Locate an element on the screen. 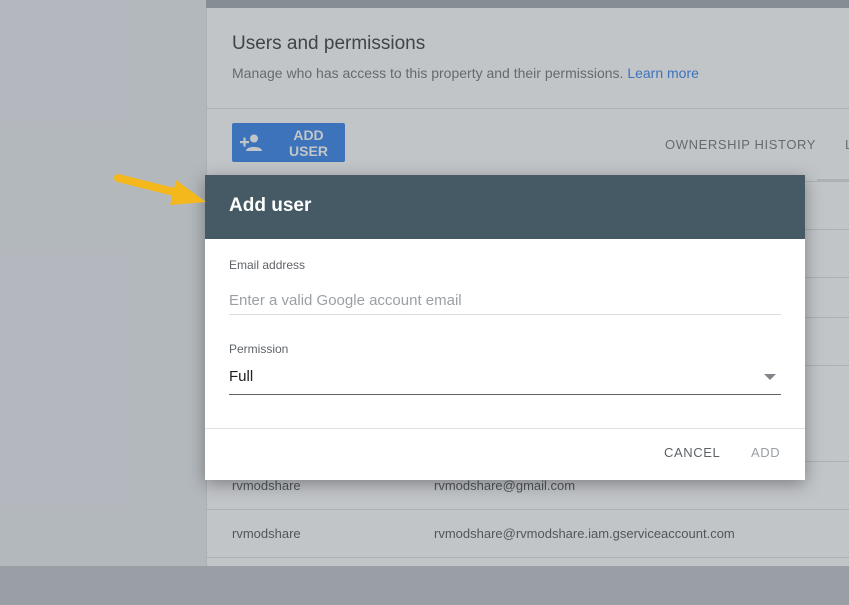  permission-value: Full is located at coordinates (241, 376).